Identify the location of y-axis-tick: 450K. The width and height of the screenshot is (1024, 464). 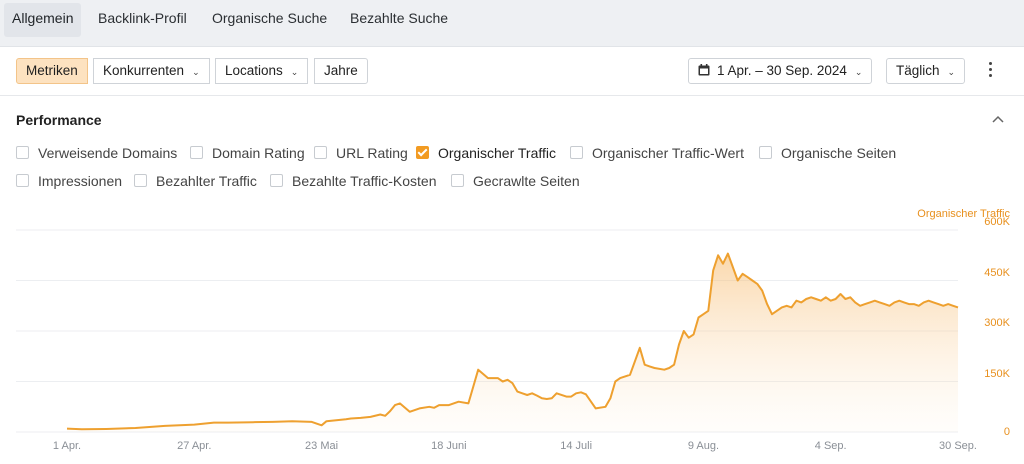
(997, 272).